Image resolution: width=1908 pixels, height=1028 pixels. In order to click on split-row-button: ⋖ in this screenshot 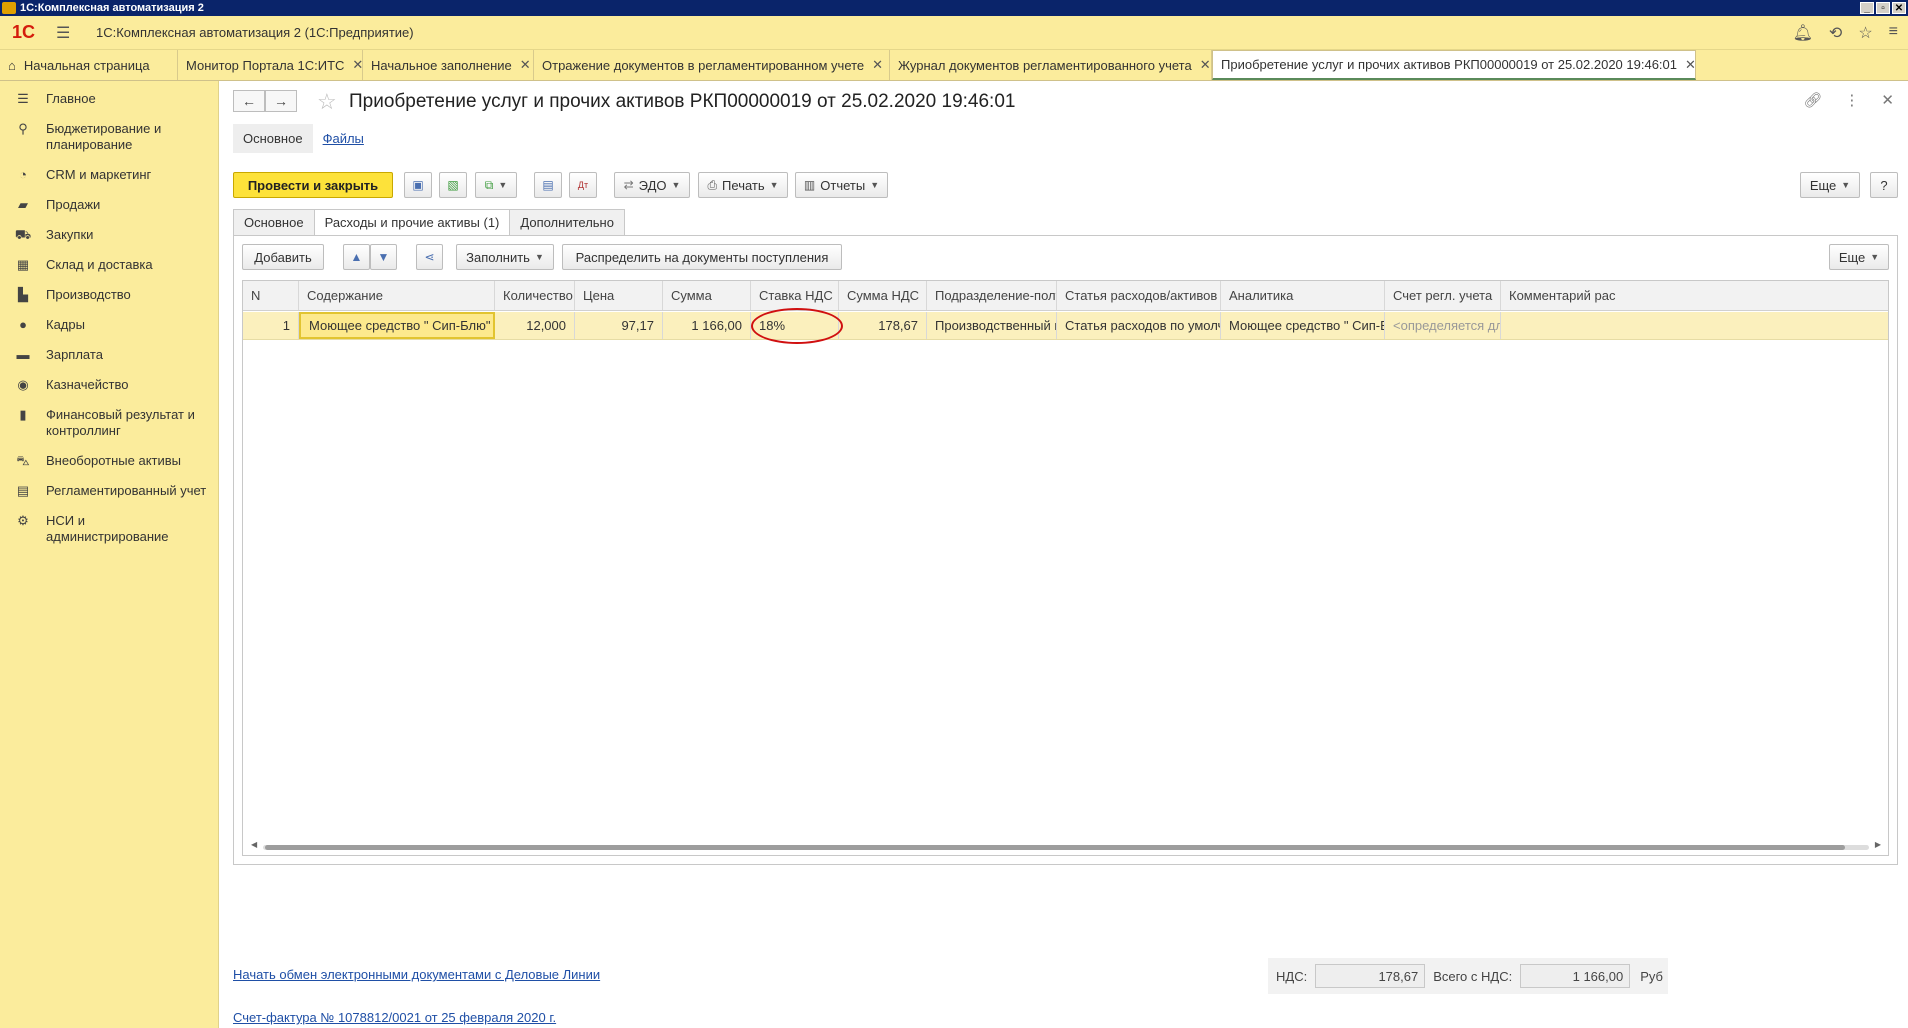, I will do `click(429, 257)`.